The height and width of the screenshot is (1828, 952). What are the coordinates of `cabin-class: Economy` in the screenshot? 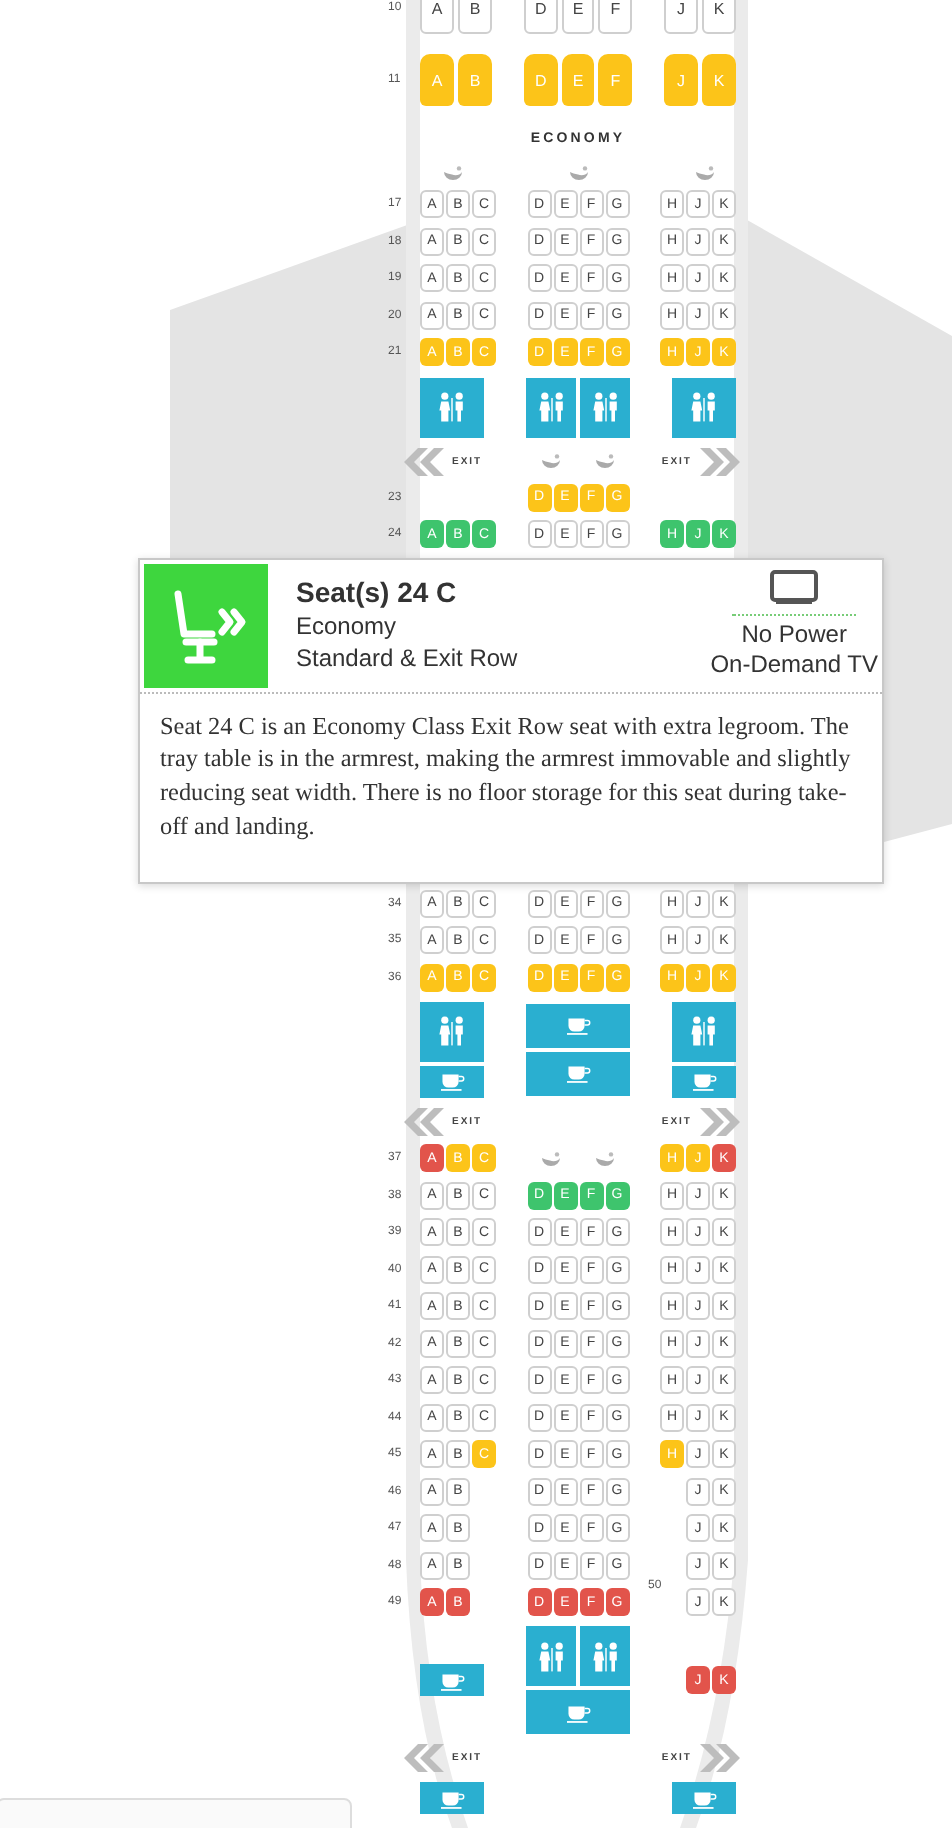 It's located at (347, 625).